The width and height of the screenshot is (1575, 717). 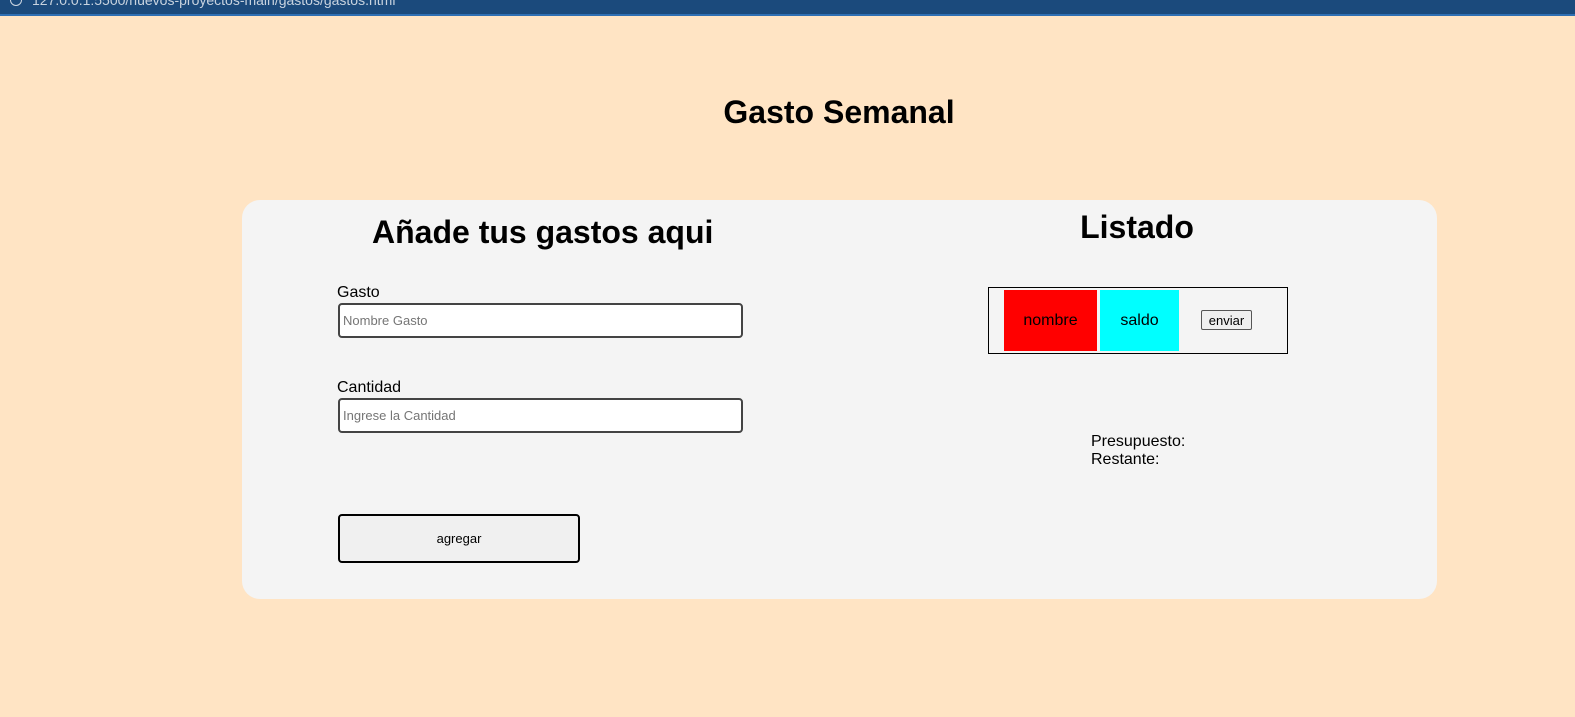 I want to click on cantidad-label: Cantidad, so click(x=369, y=387).